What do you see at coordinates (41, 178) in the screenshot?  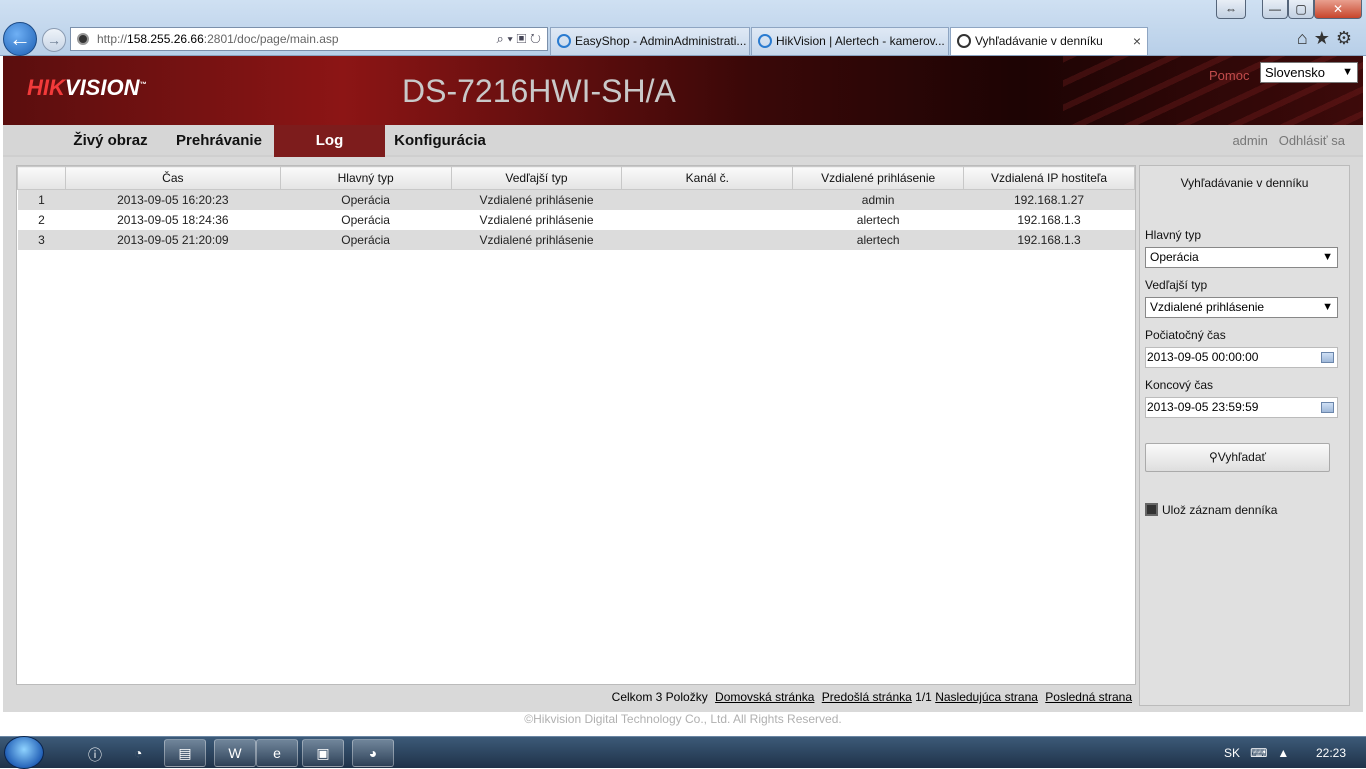 I see `column-header-index` at bounding box center [41, 178].